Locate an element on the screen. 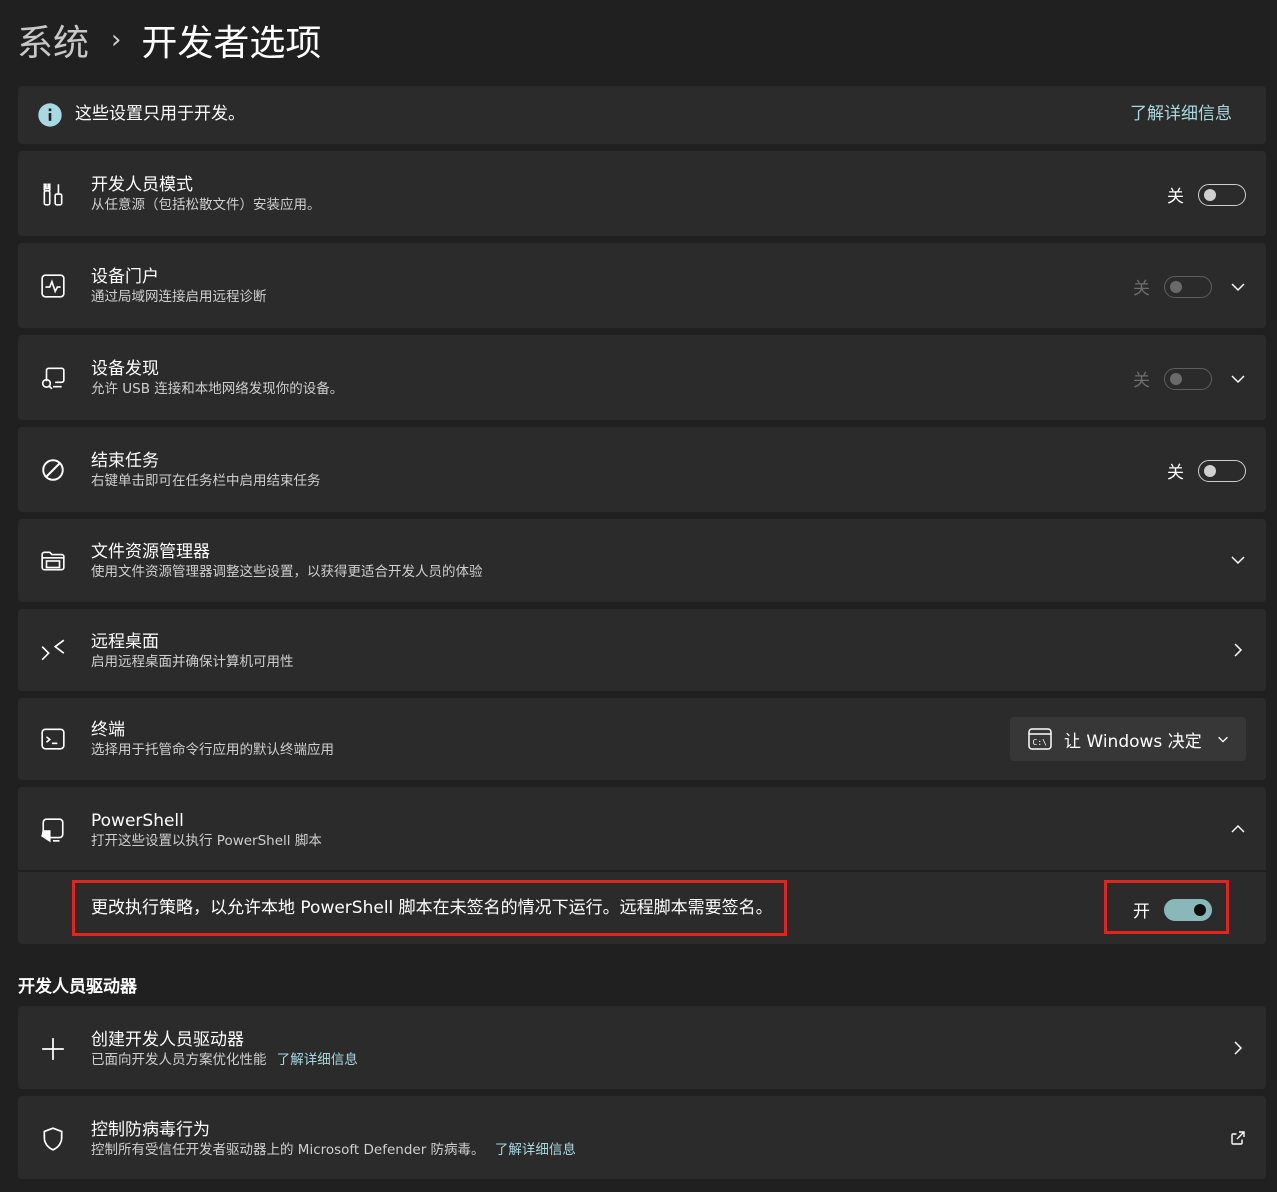  dev-mode-toggle is located at coordinates (1222, 194).